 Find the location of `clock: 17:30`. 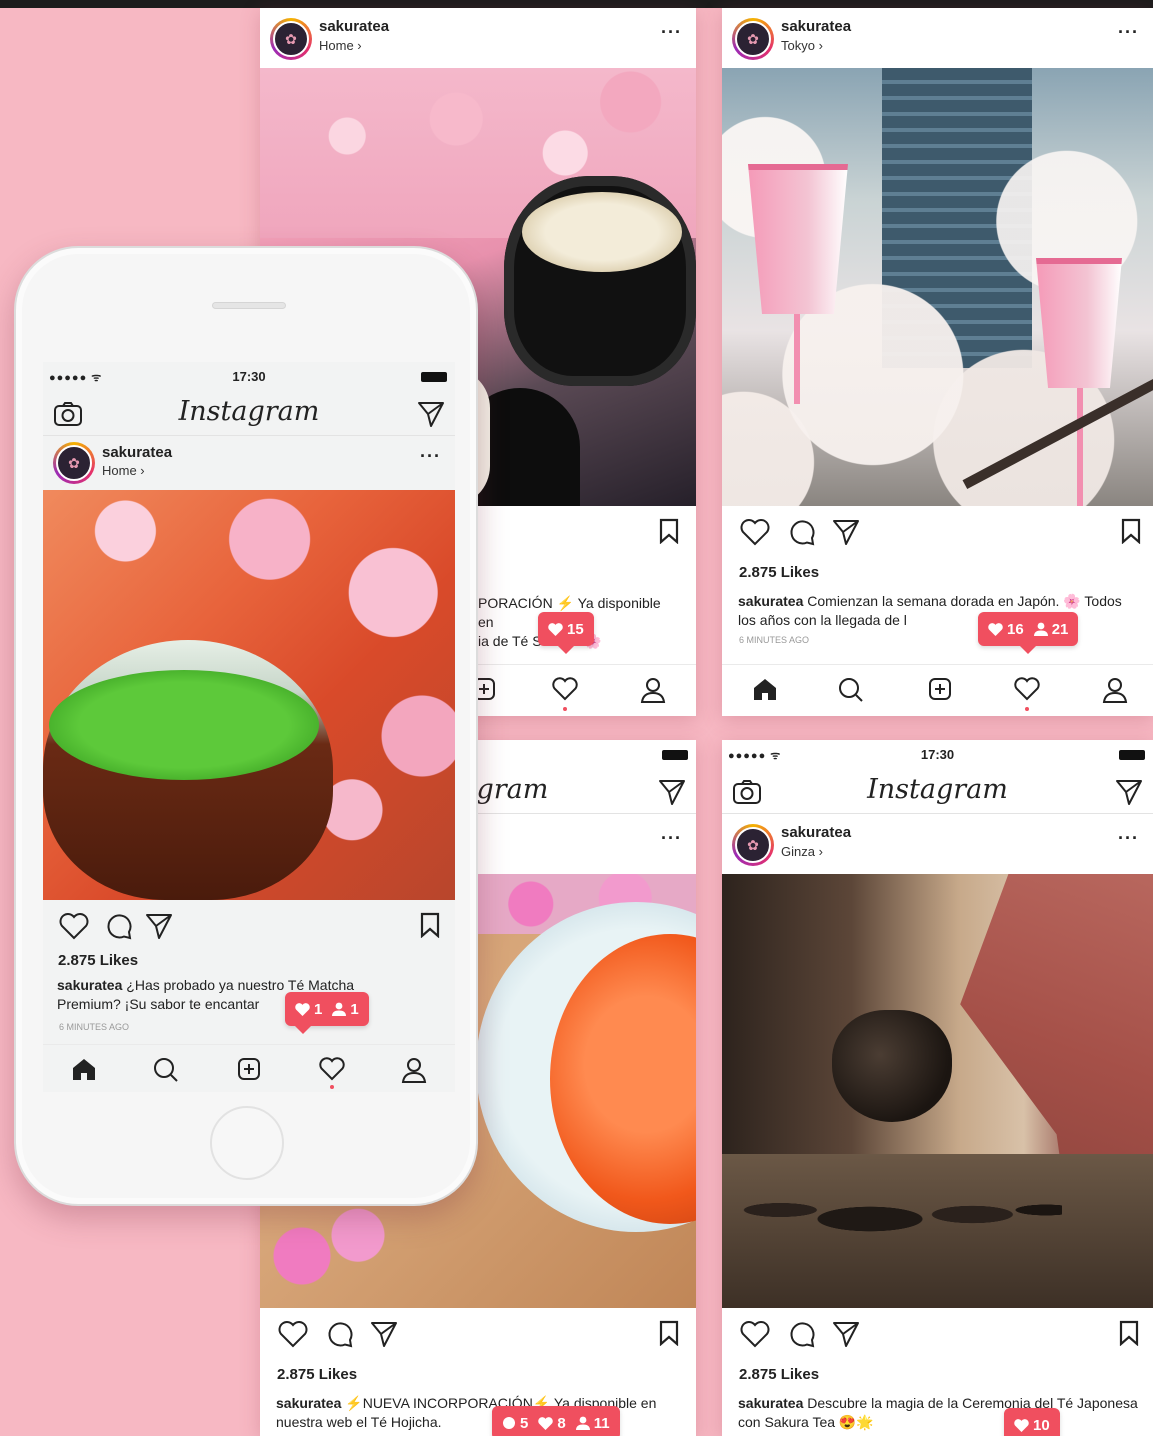

clock: 17:30 is located at coordinates (937, 754).